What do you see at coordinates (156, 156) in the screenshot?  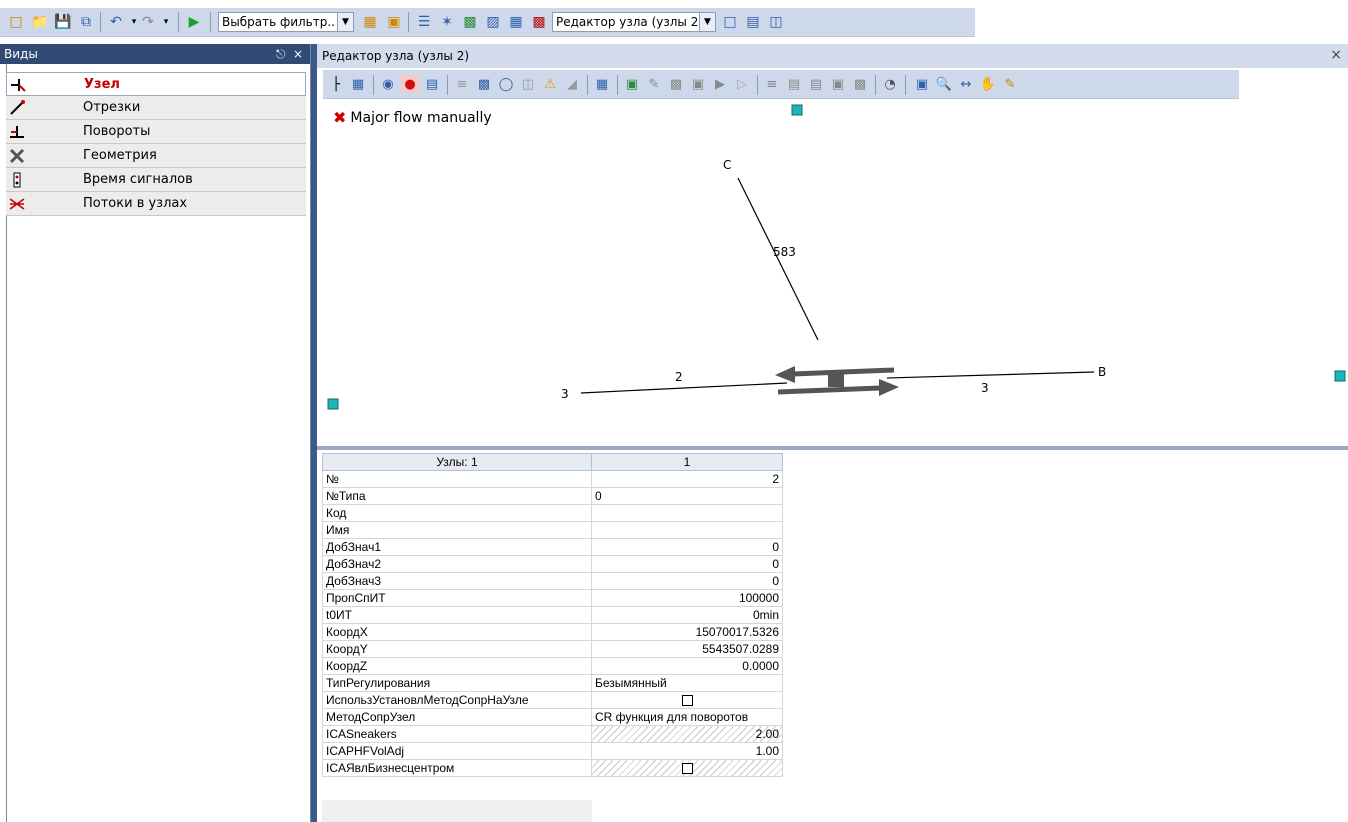 I see `view-item-geometry: Геометрия` at bounding box center [156, 156].